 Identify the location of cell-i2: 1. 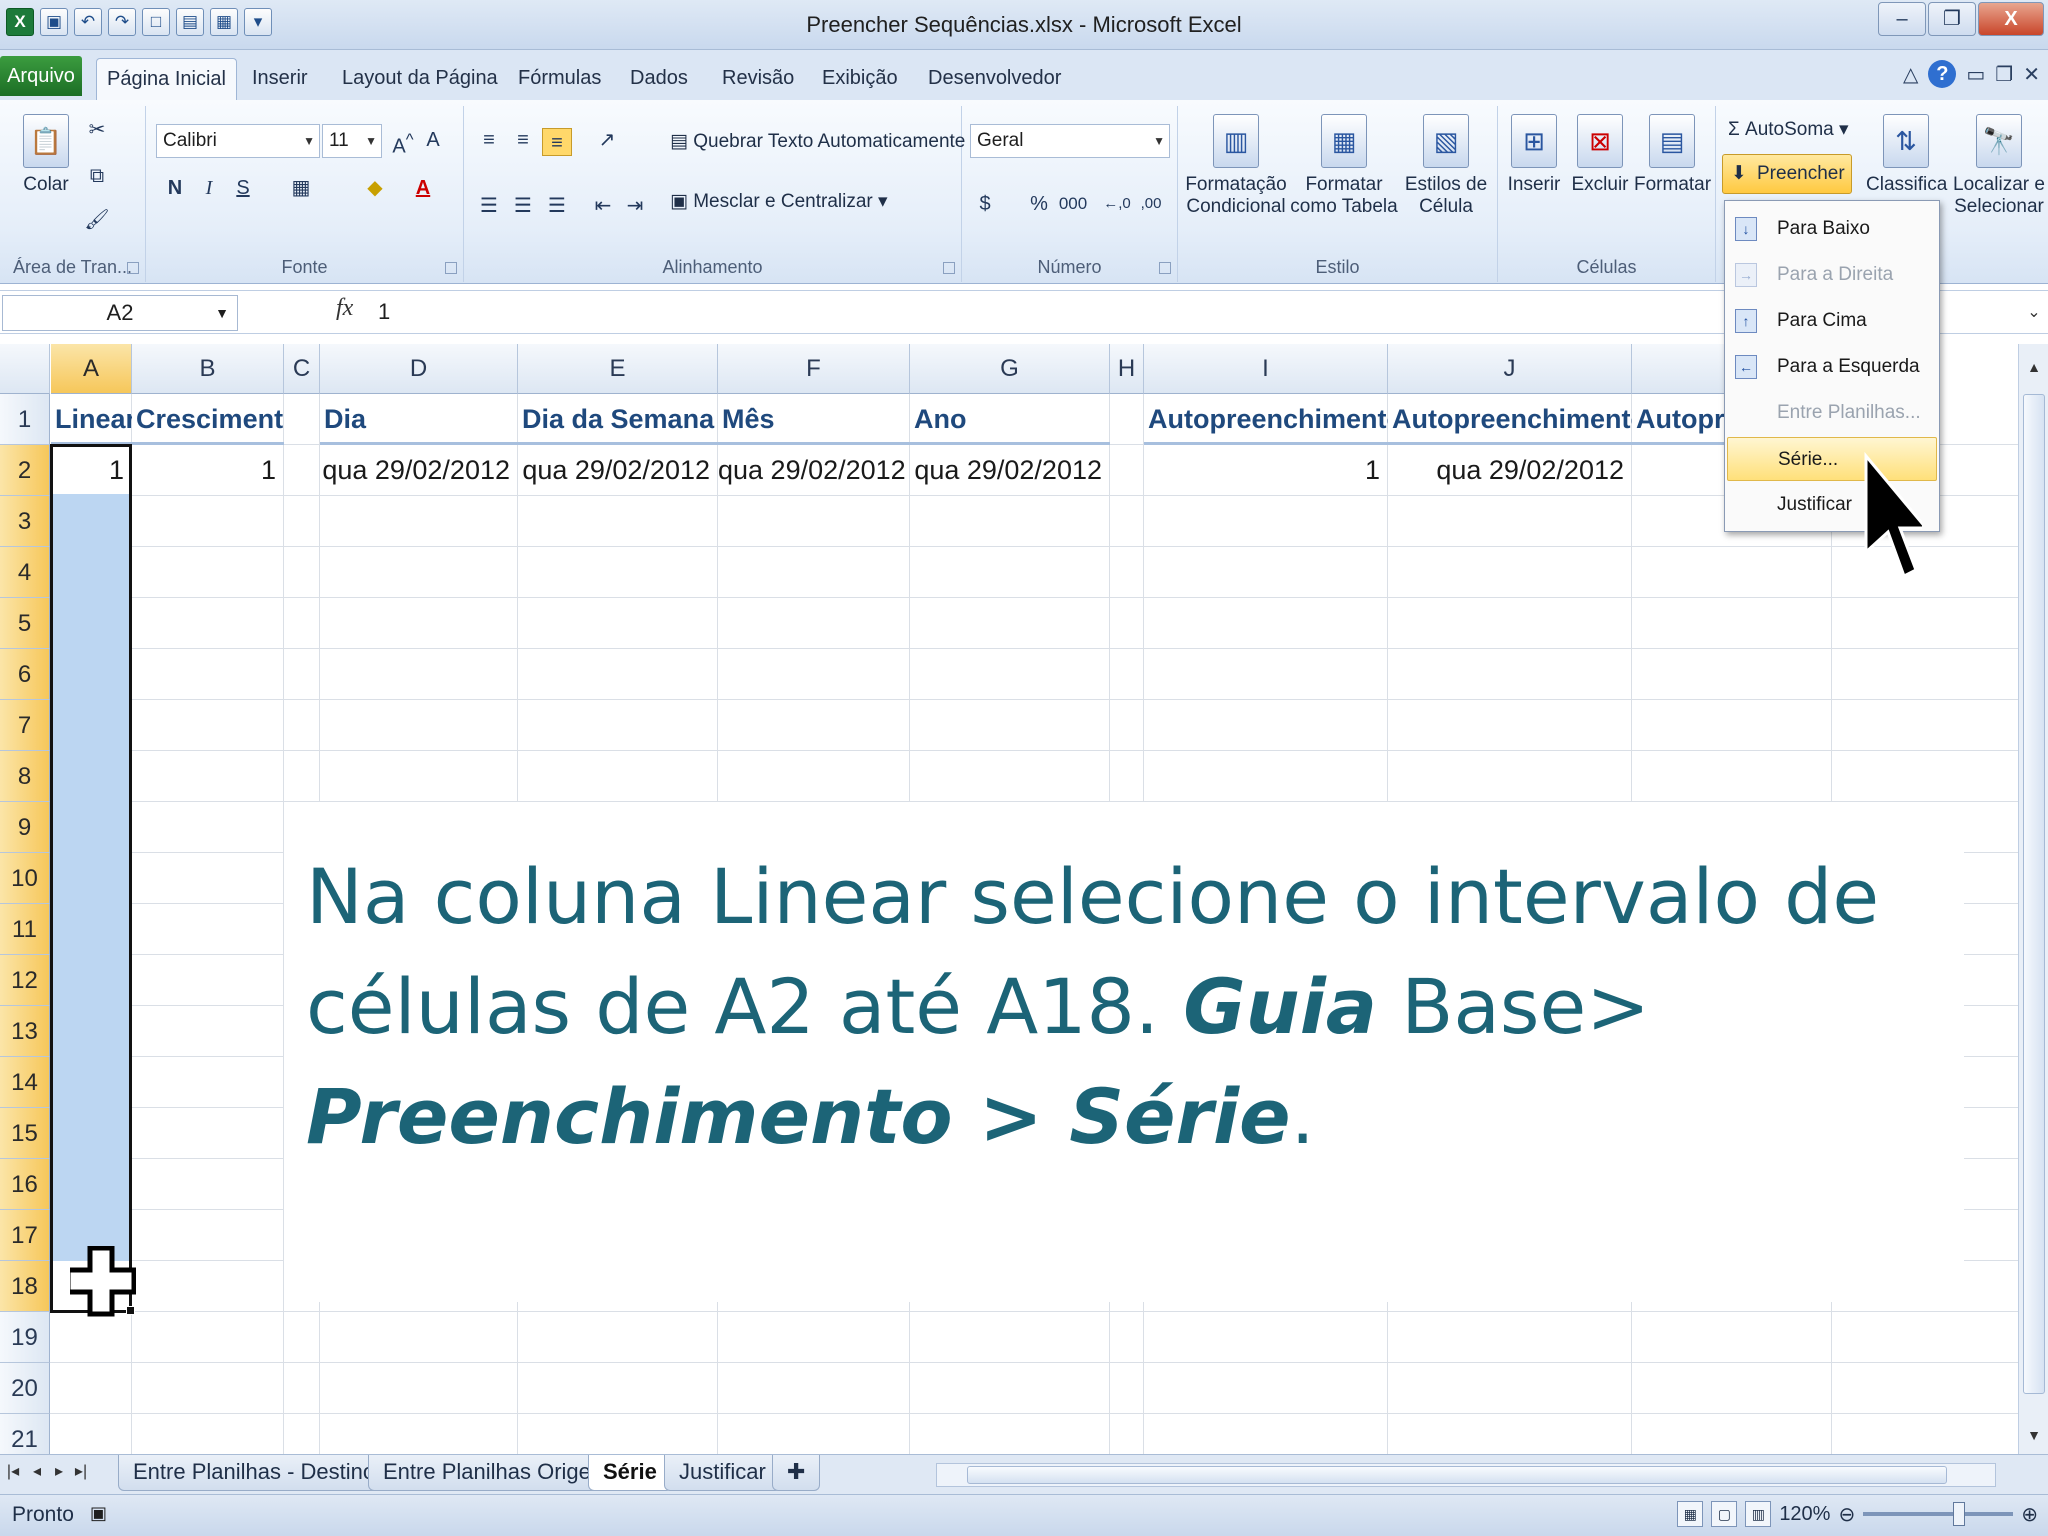
(1266, 470).